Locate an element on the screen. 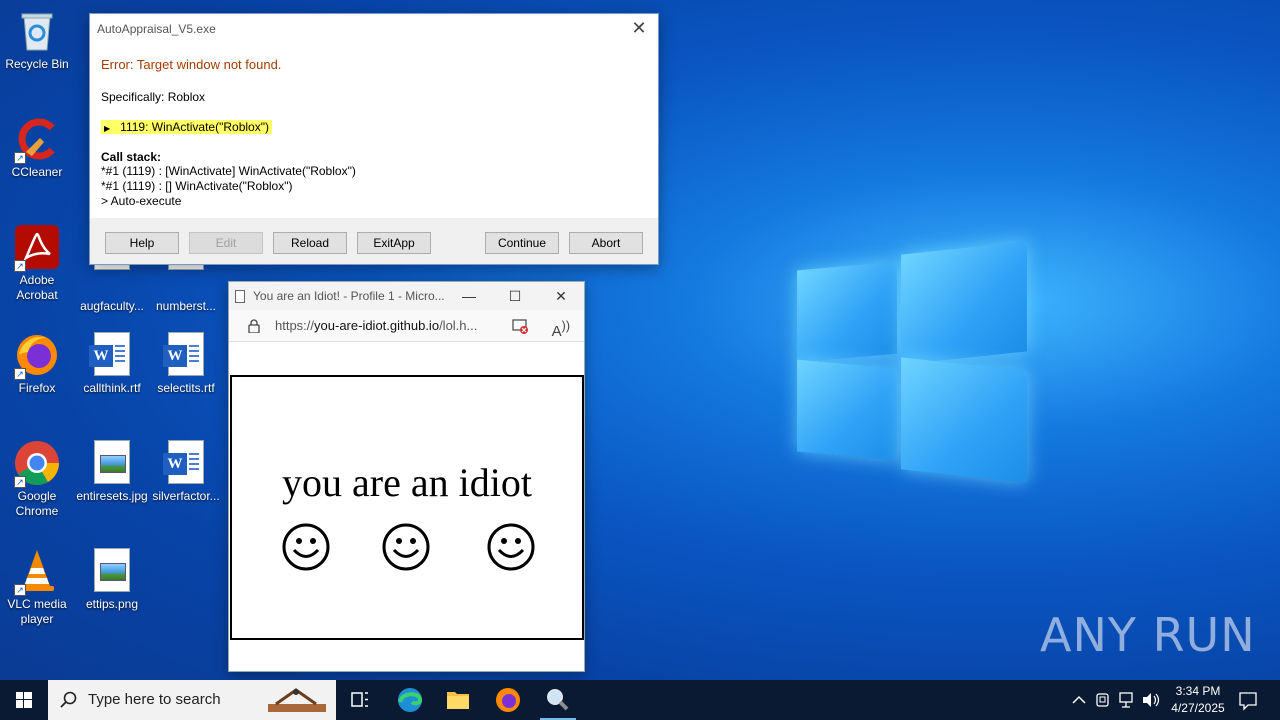  ccleaner-icon: ↗ is located at coordinates (37, 140).